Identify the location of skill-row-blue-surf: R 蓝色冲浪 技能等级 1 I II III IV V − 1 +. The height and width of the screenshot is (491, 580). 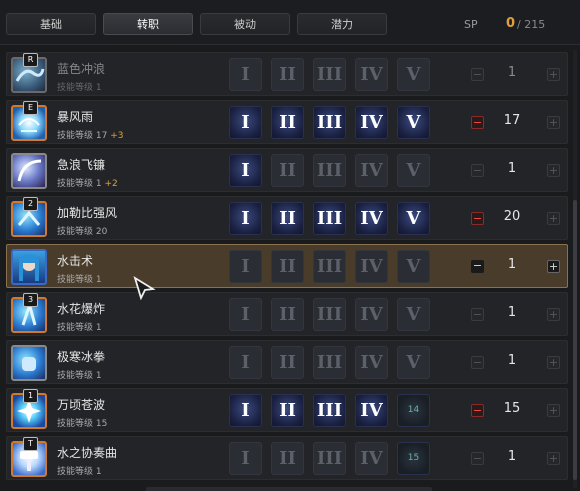
(287, 74).